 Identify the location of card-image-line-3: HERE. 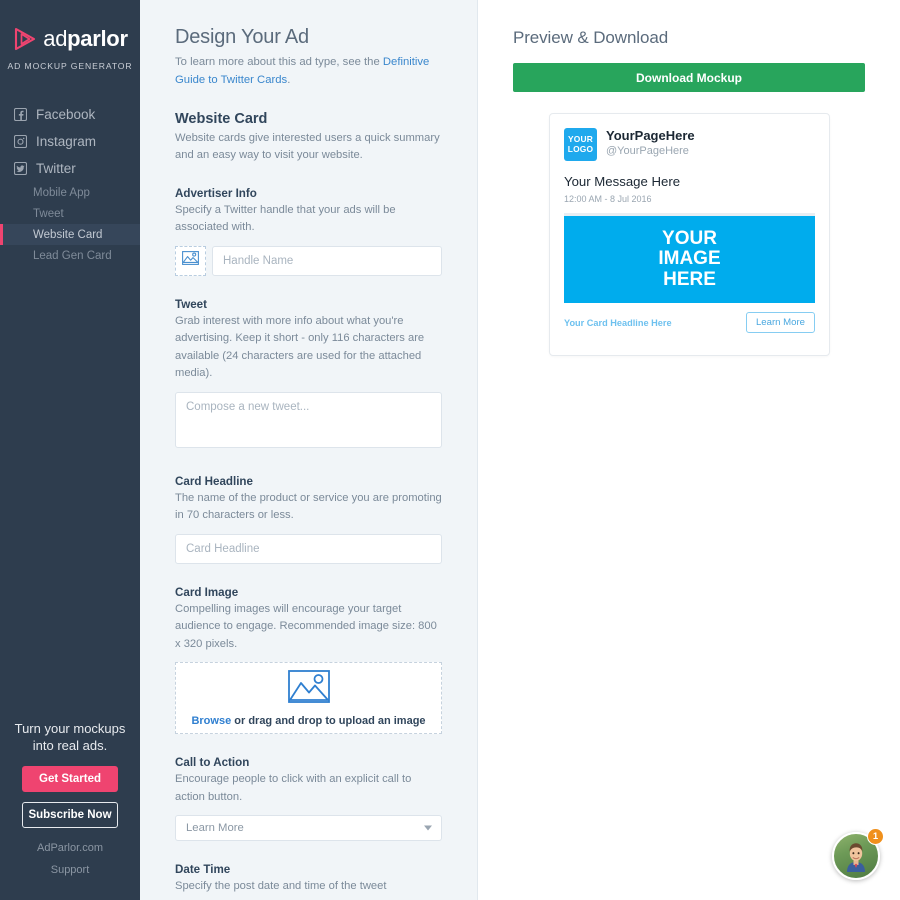
(689, 279).